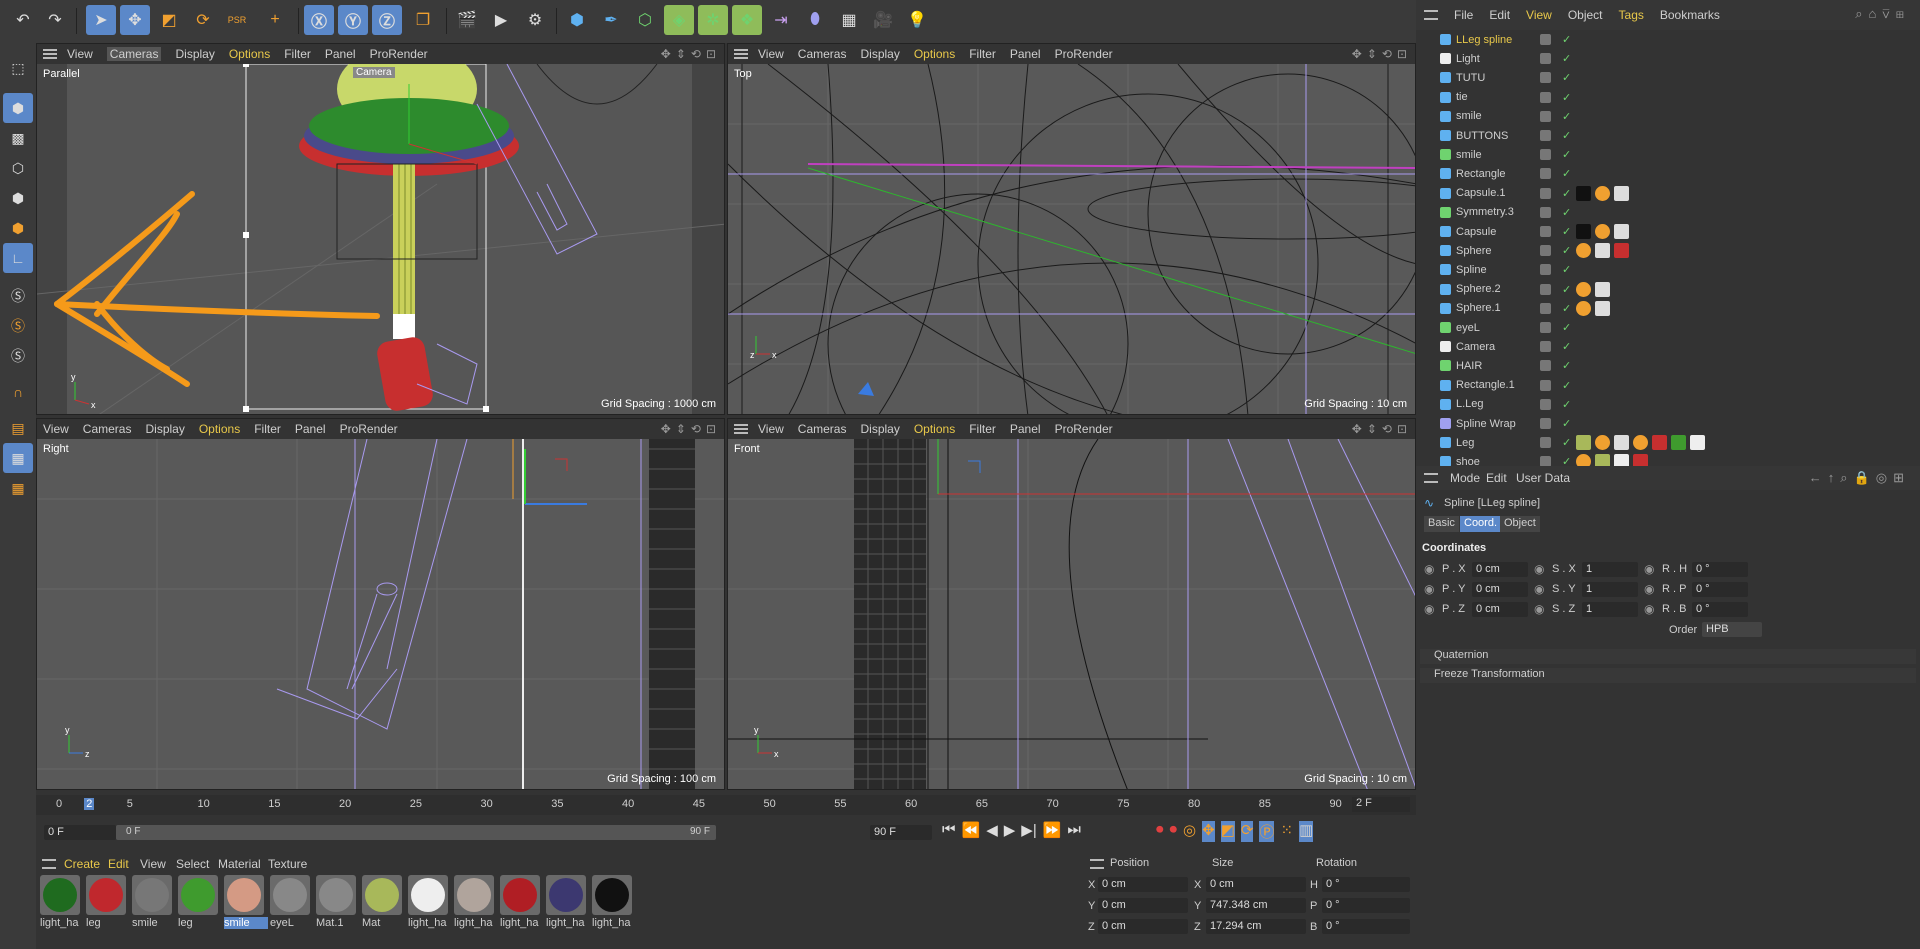  Describe the element at coordinates (1463, 15) in the screenshot. I see `om-menu-file: File` at that location.